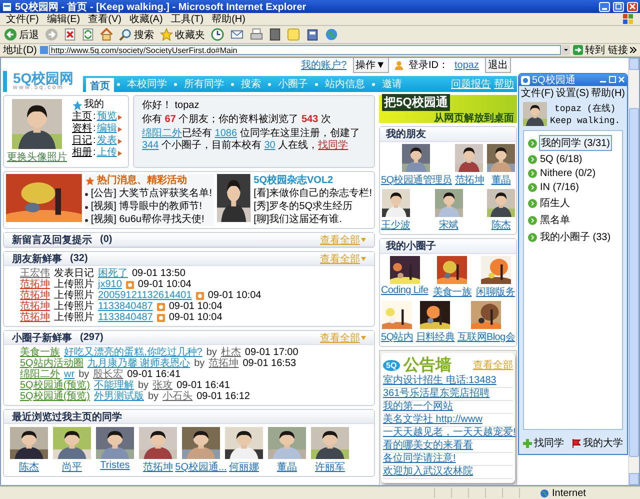  I want to click on user-link: 许丽军, so click(330, 467).